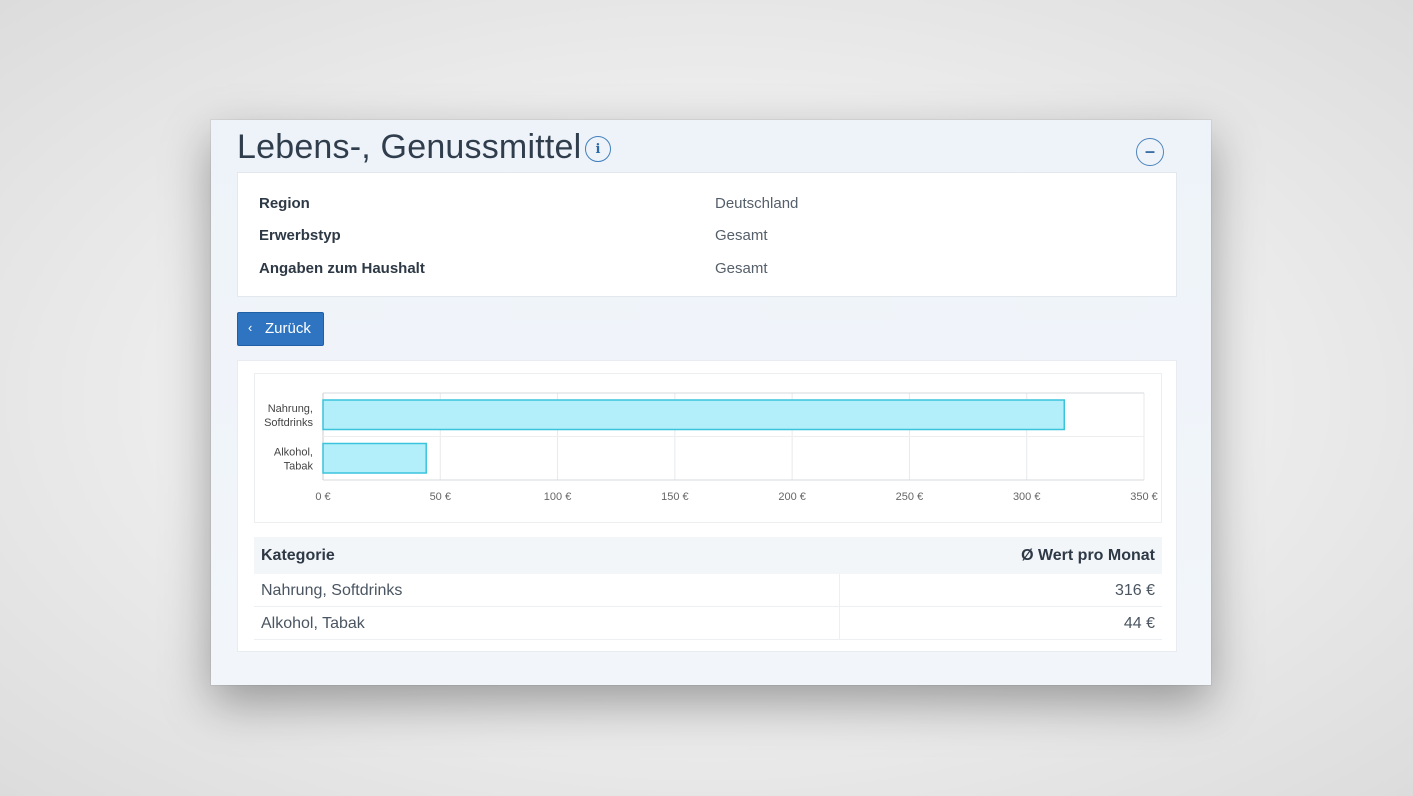 The image size is (1413, 796). What do you see at coordinates (558, 497) in the screenshot?
I see `tick-label: 100 €` at bounding box center [558, 497].